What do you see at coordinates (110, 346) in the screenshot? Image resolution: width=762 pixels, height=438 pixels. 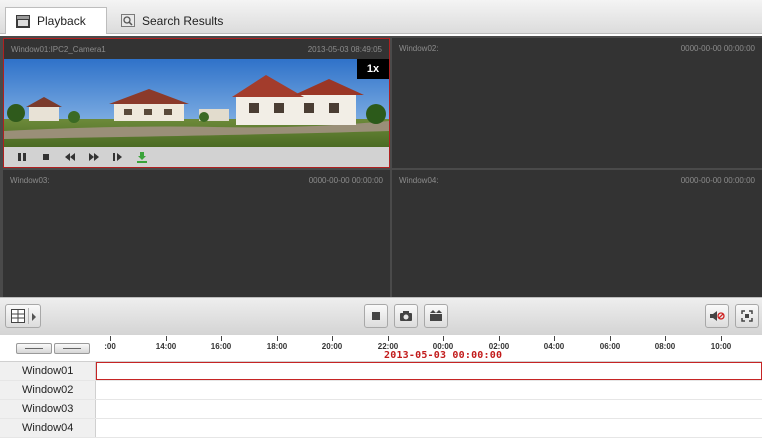 I see `timeline-tick-label: :00` at bounding box center [110, 346].